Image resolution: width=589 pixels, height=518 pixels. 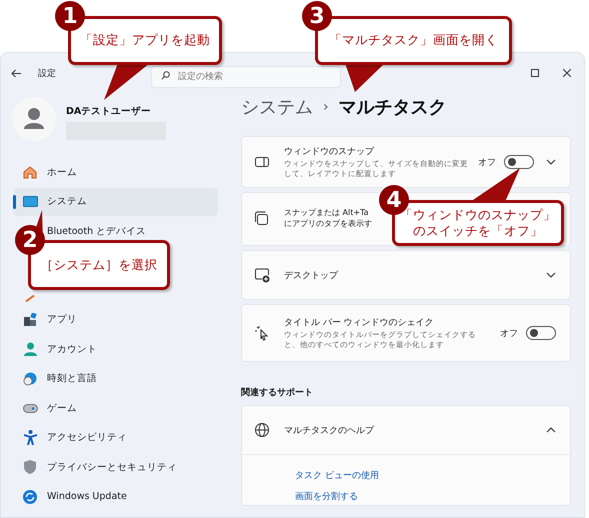 I want to click on window-title: 設定, so click(x=47, y=74).